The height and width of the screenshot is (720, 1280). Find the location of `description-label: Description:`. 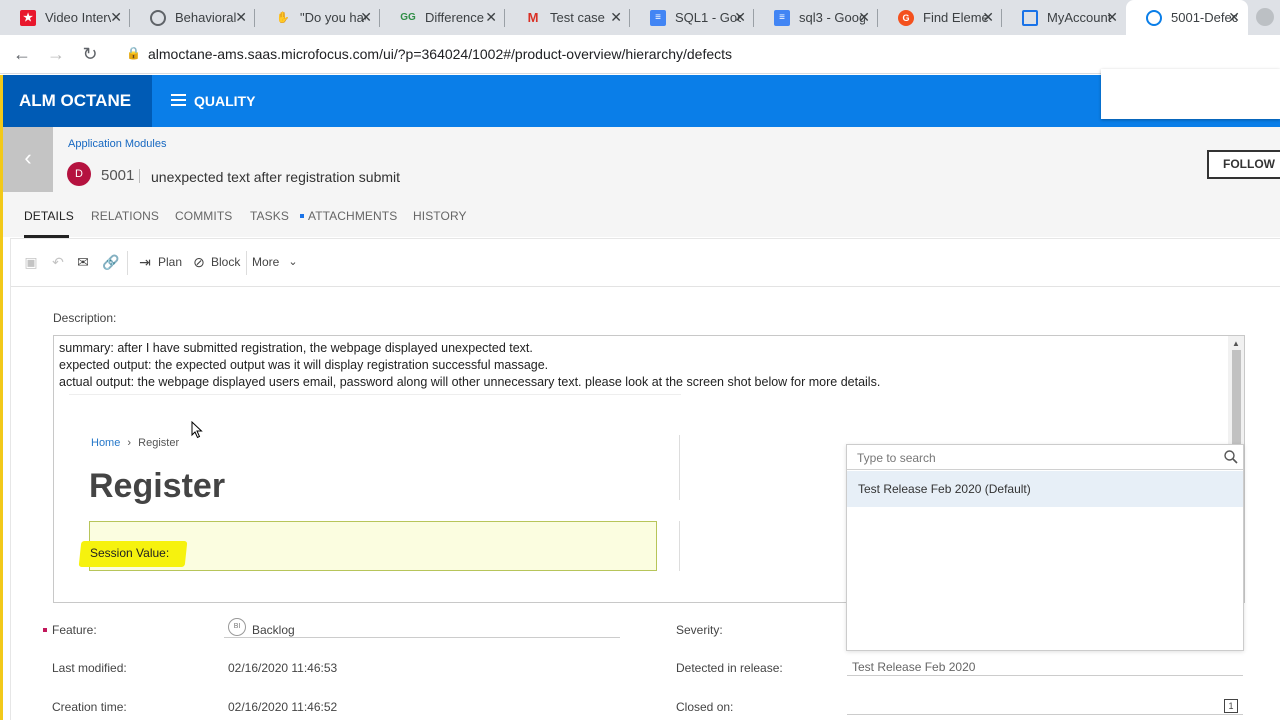

description-label: Description: is located at coordinates (85, 318).